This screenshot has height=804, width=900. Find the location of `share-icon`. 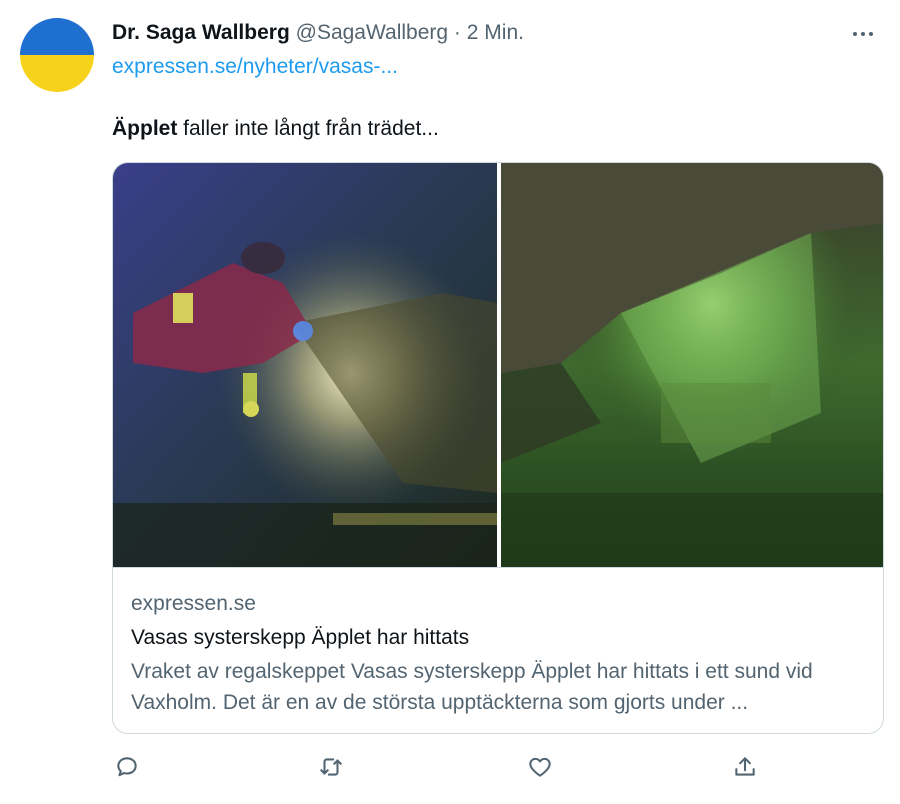

share-icon is located at coordinates (745, 767).